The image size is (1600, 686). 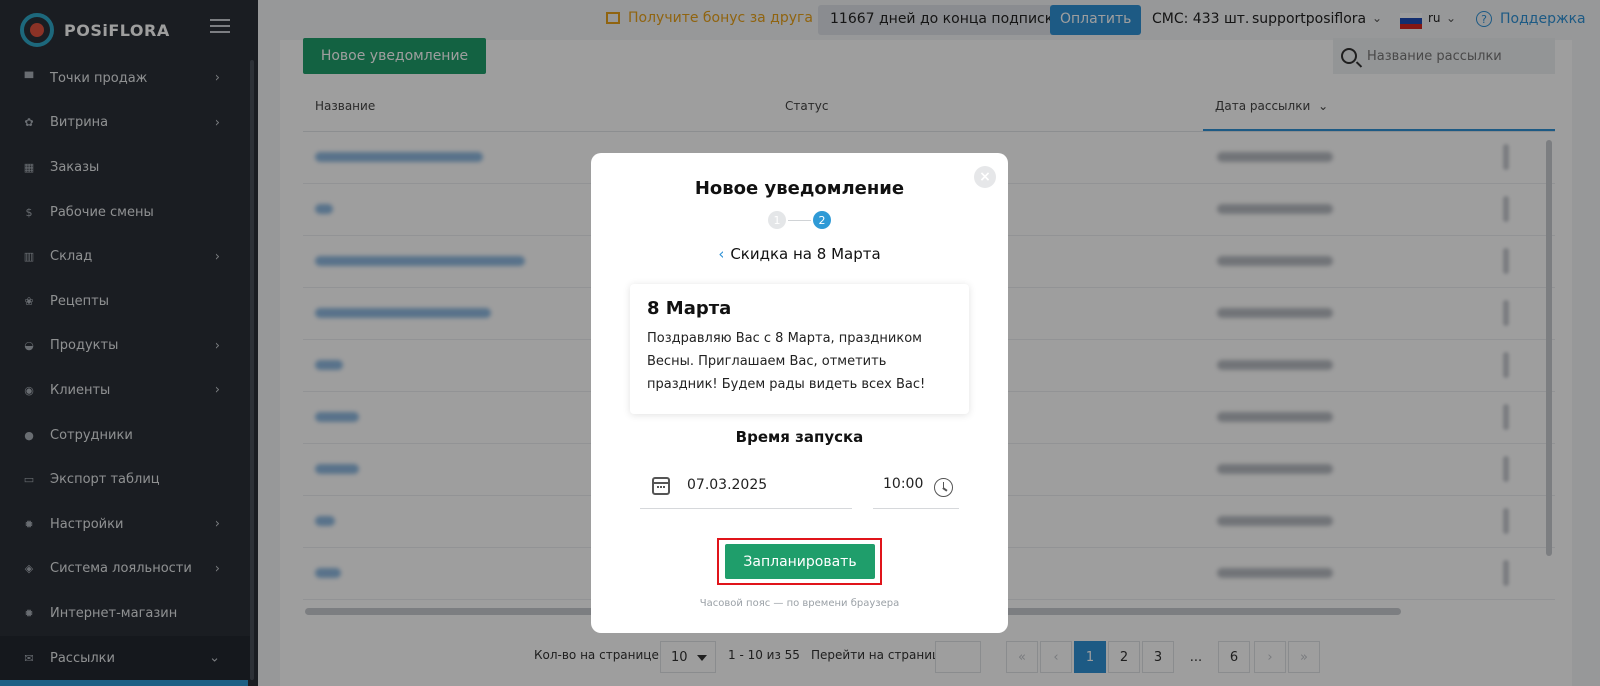 What do you see at coordinates (721, 254) in the screenshot?
I see `chevron-left-icon: ‹` at bounding box center [721, 254].